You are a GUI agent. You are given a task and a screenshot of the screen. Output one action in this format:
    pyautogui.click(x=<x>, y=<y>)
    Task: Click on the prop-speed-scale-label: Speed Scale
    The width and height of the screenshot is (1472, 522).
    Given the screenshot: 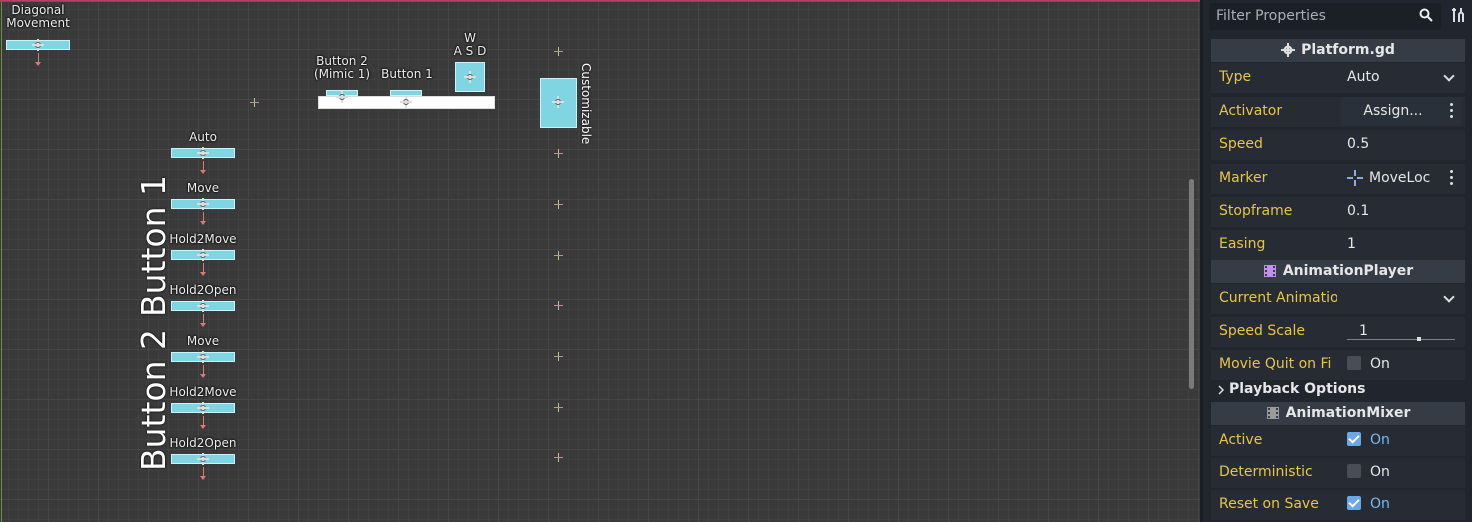 What is the action you would take?
    pyautogui.click(x=1262, y=331)
    